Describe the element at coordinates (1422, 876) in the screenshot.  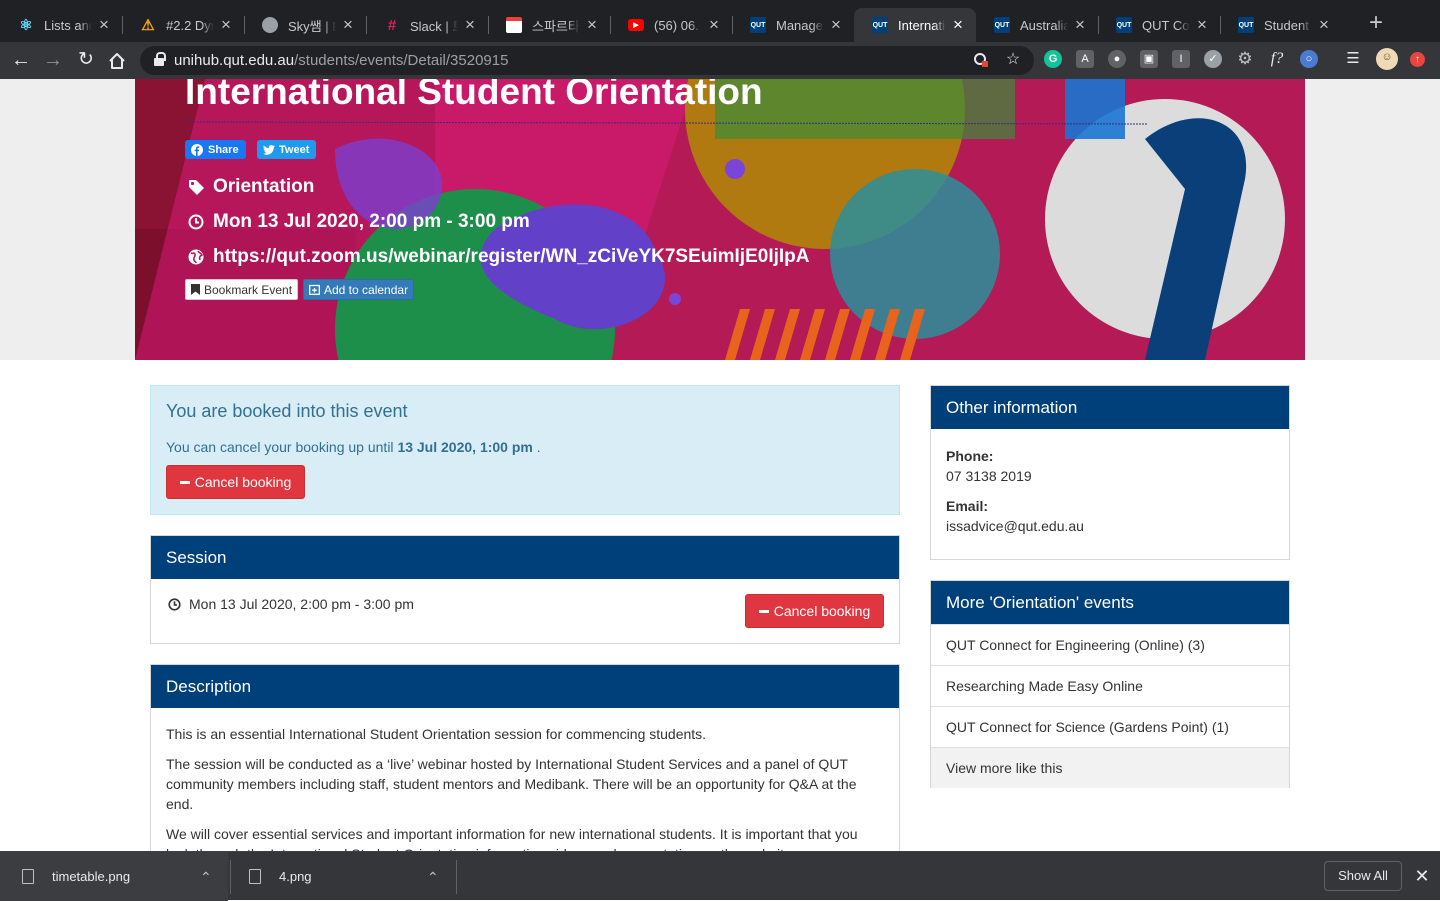
I see `close-downloads-icon: ✕` at that location.